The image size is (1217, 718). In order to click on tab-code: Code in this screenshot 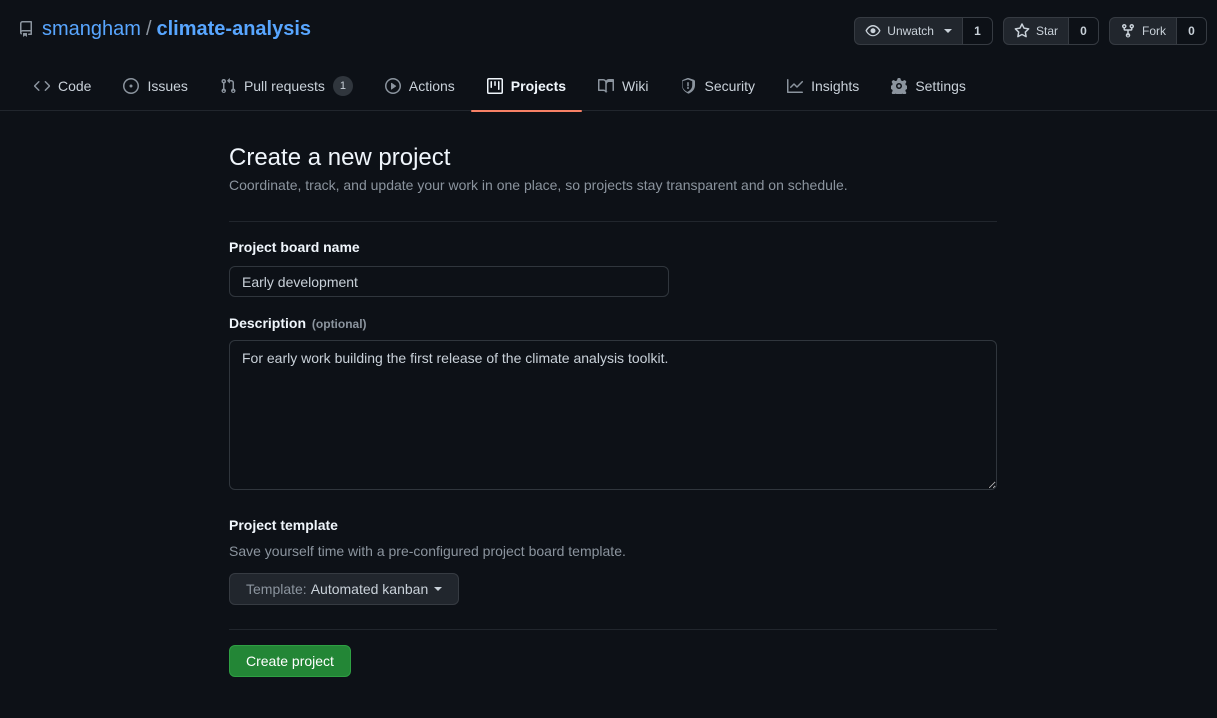, I will do `click(62, 85)`.